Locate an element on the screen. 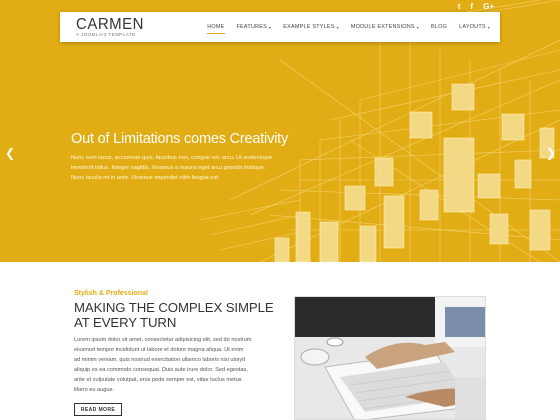  nav-item-label: EXAMPLE STYLES is located at coordinates (309, 27).